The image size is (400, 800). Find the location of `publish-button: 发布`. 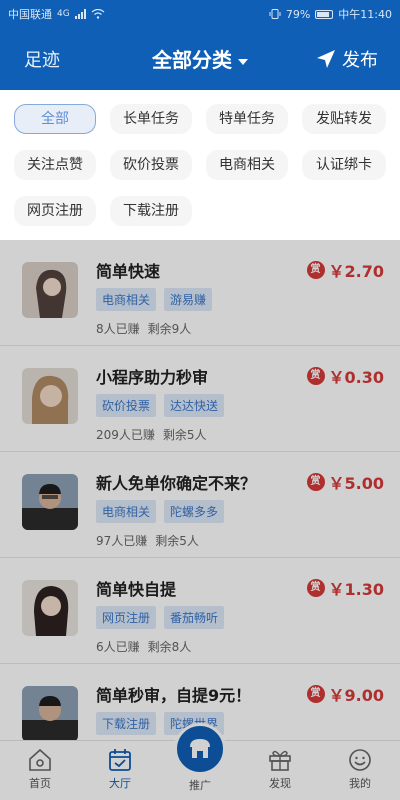

publish-button: 发布 is located at coordinates (347, 59).